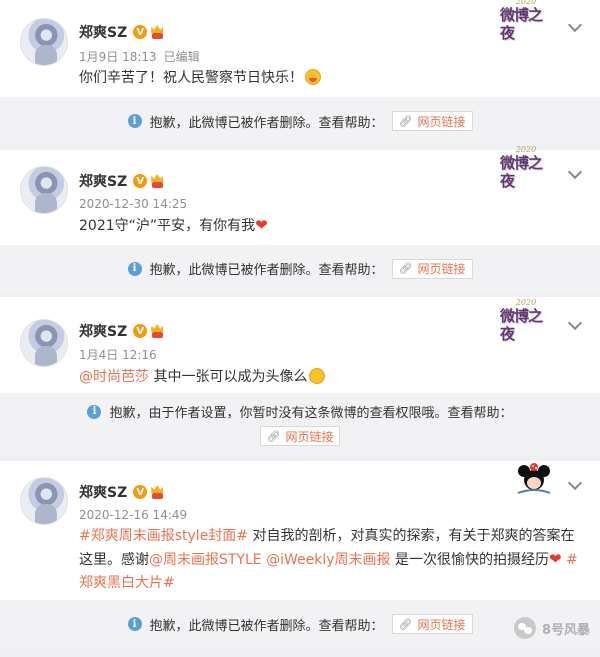 The image size is (600, 657). I want to click on mention-link: @iWeekly周末画报, so click(328, 560).